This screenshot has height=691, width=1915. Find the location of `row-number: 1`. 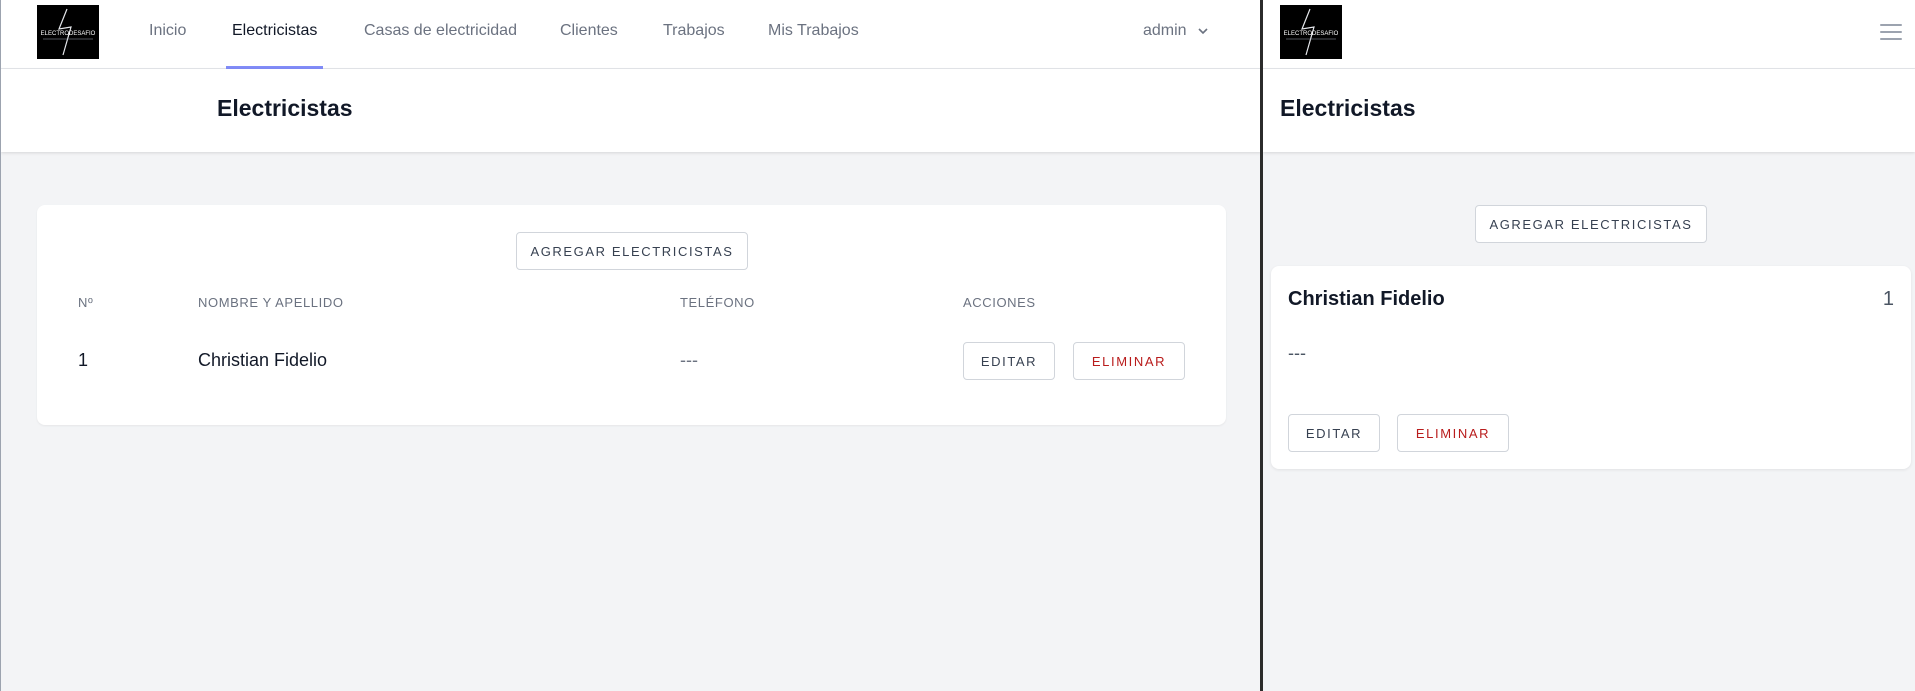

row-number: 1 is located at coordinates (83, 360).